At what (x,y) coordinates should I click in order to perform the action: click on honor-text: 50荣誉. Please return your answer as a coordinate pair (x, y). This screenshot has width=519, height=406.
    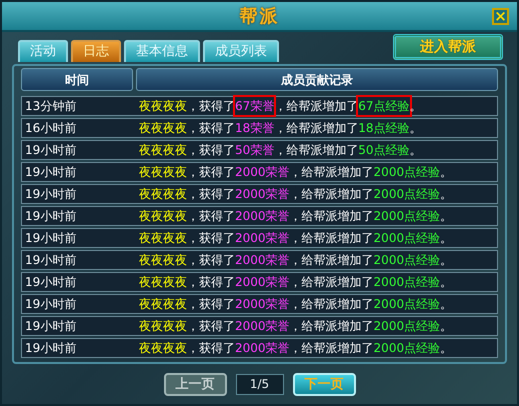
    Looking at the image, I should click on (254, 150).